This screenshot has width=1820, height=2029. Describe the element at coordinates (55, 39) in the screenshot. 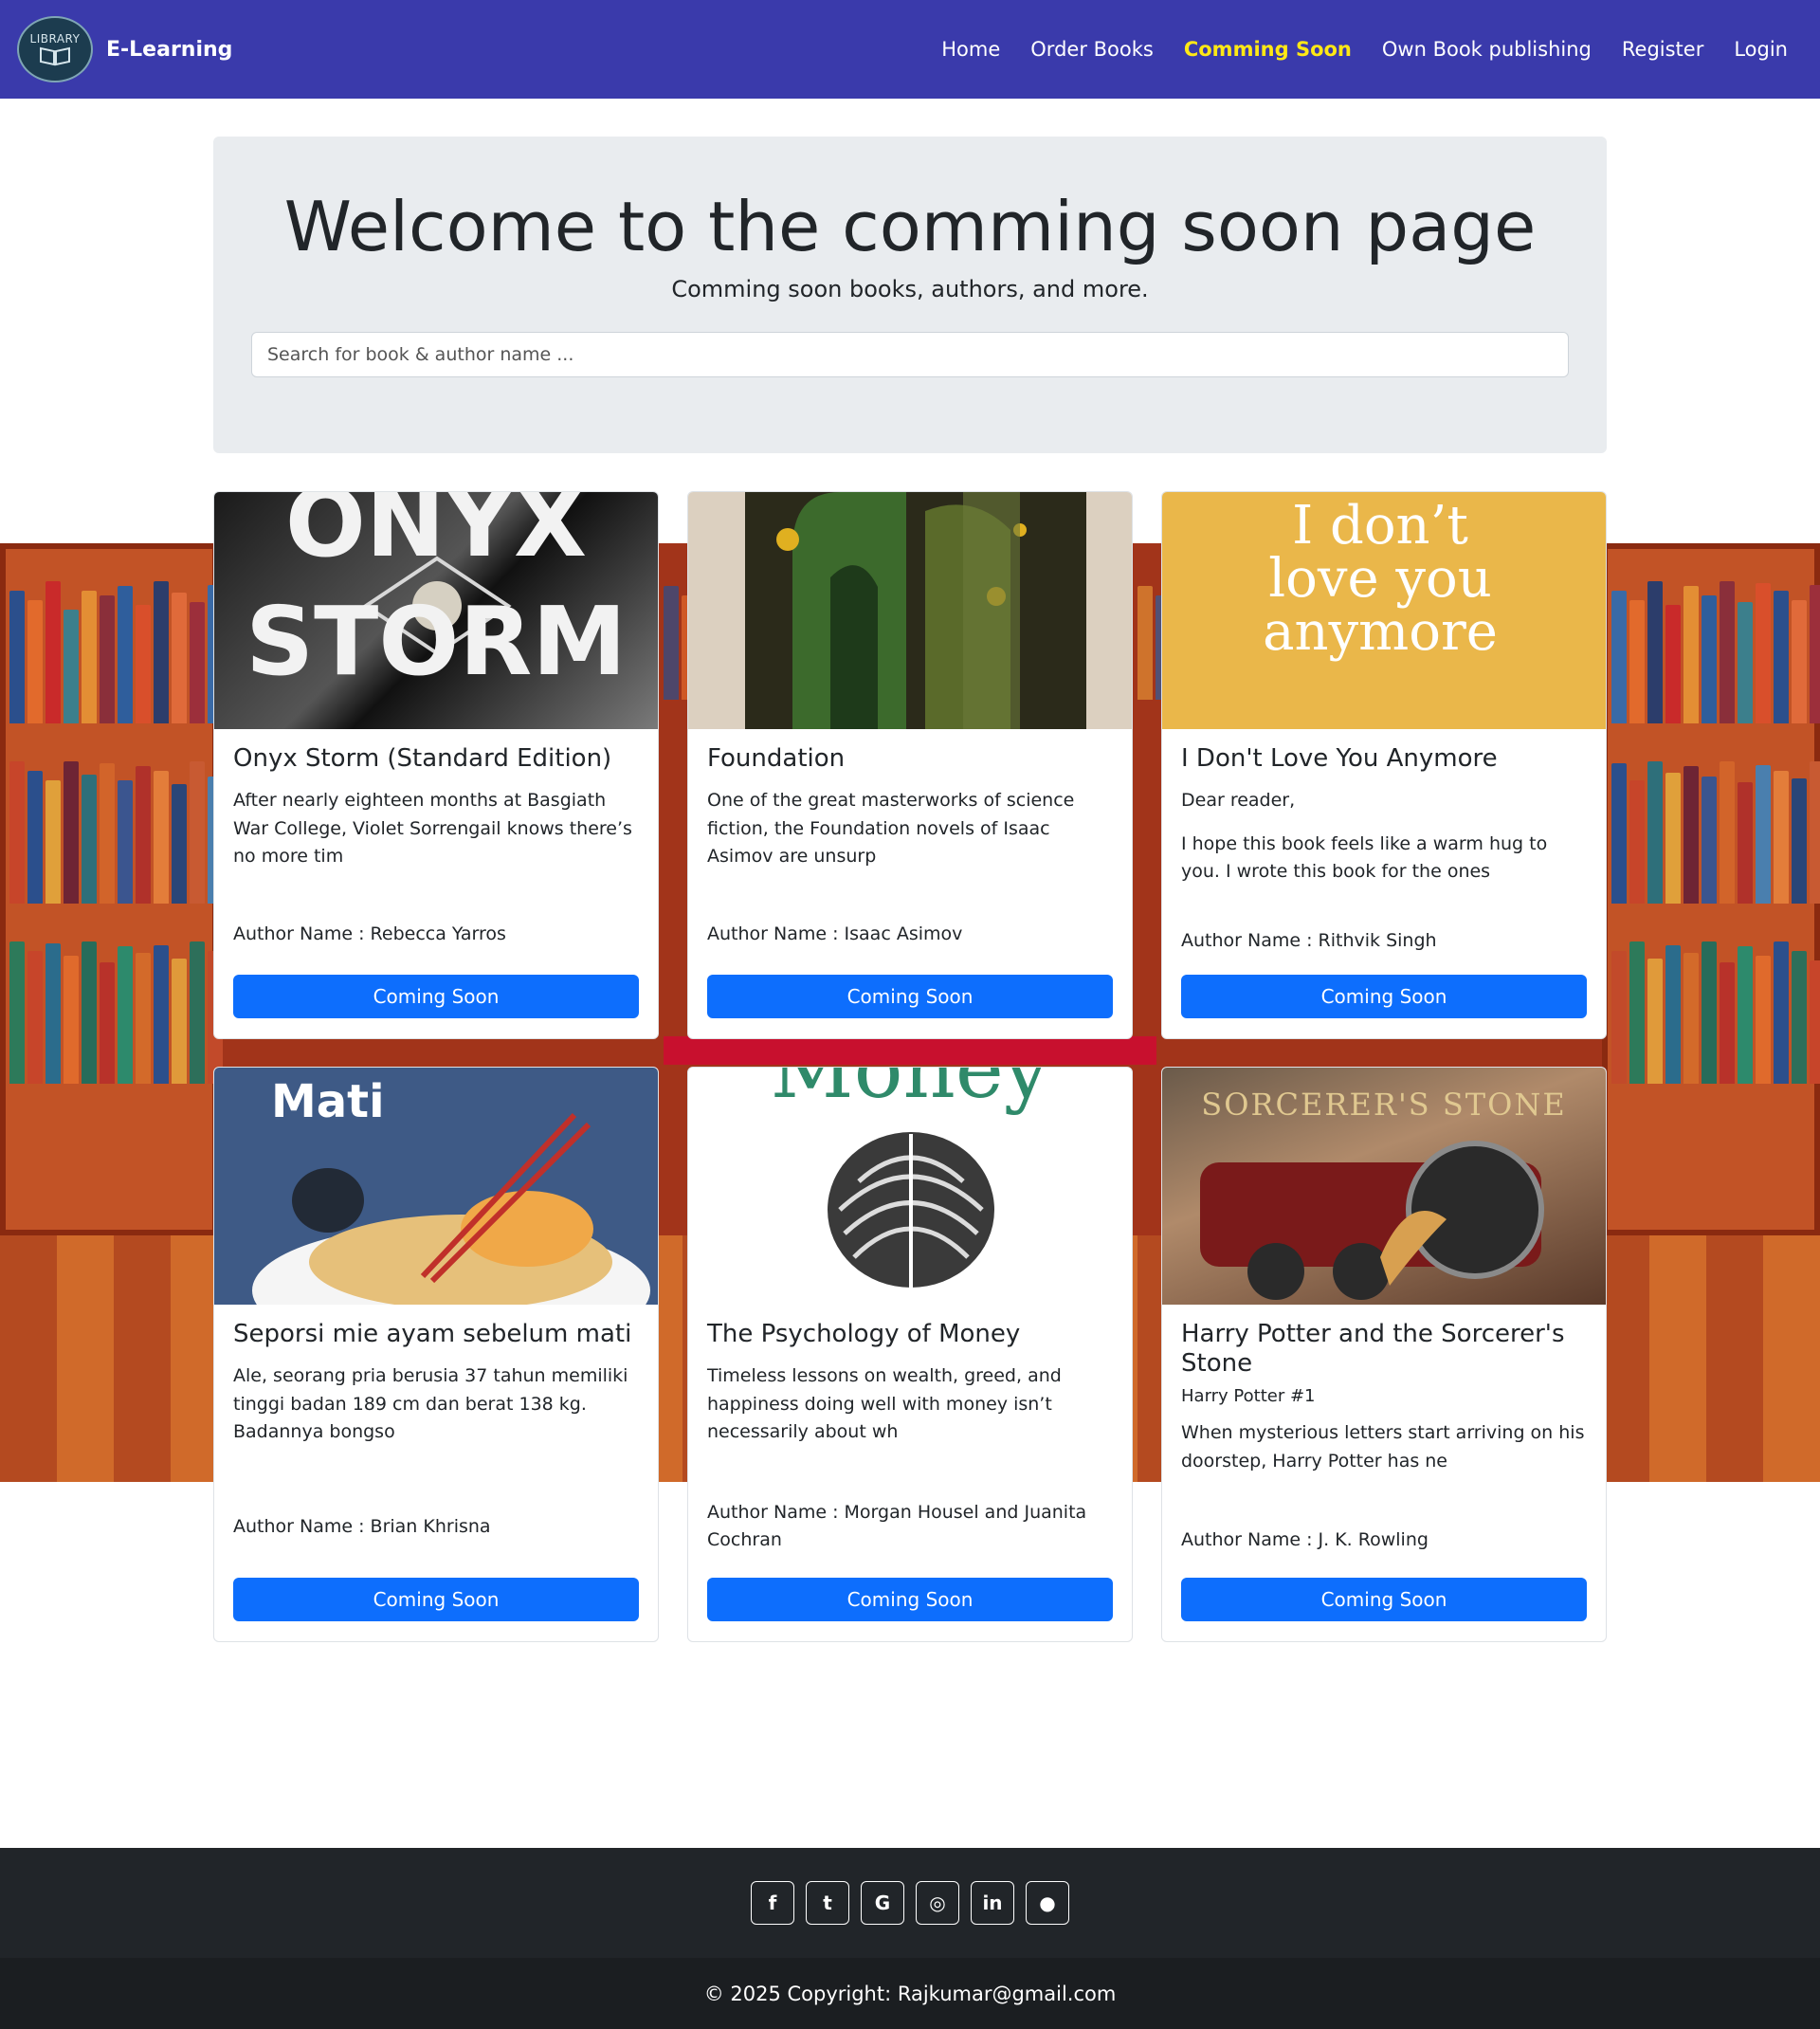

I see `logo-text: LIBRARY` at that location.